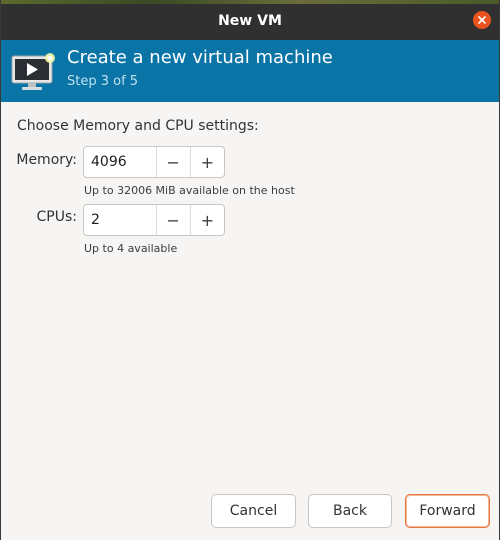  What do you see at coordinates (56, 217) in the screenshot?
I see `cpus-label: CPUs:` at bounding box center [56, 217].